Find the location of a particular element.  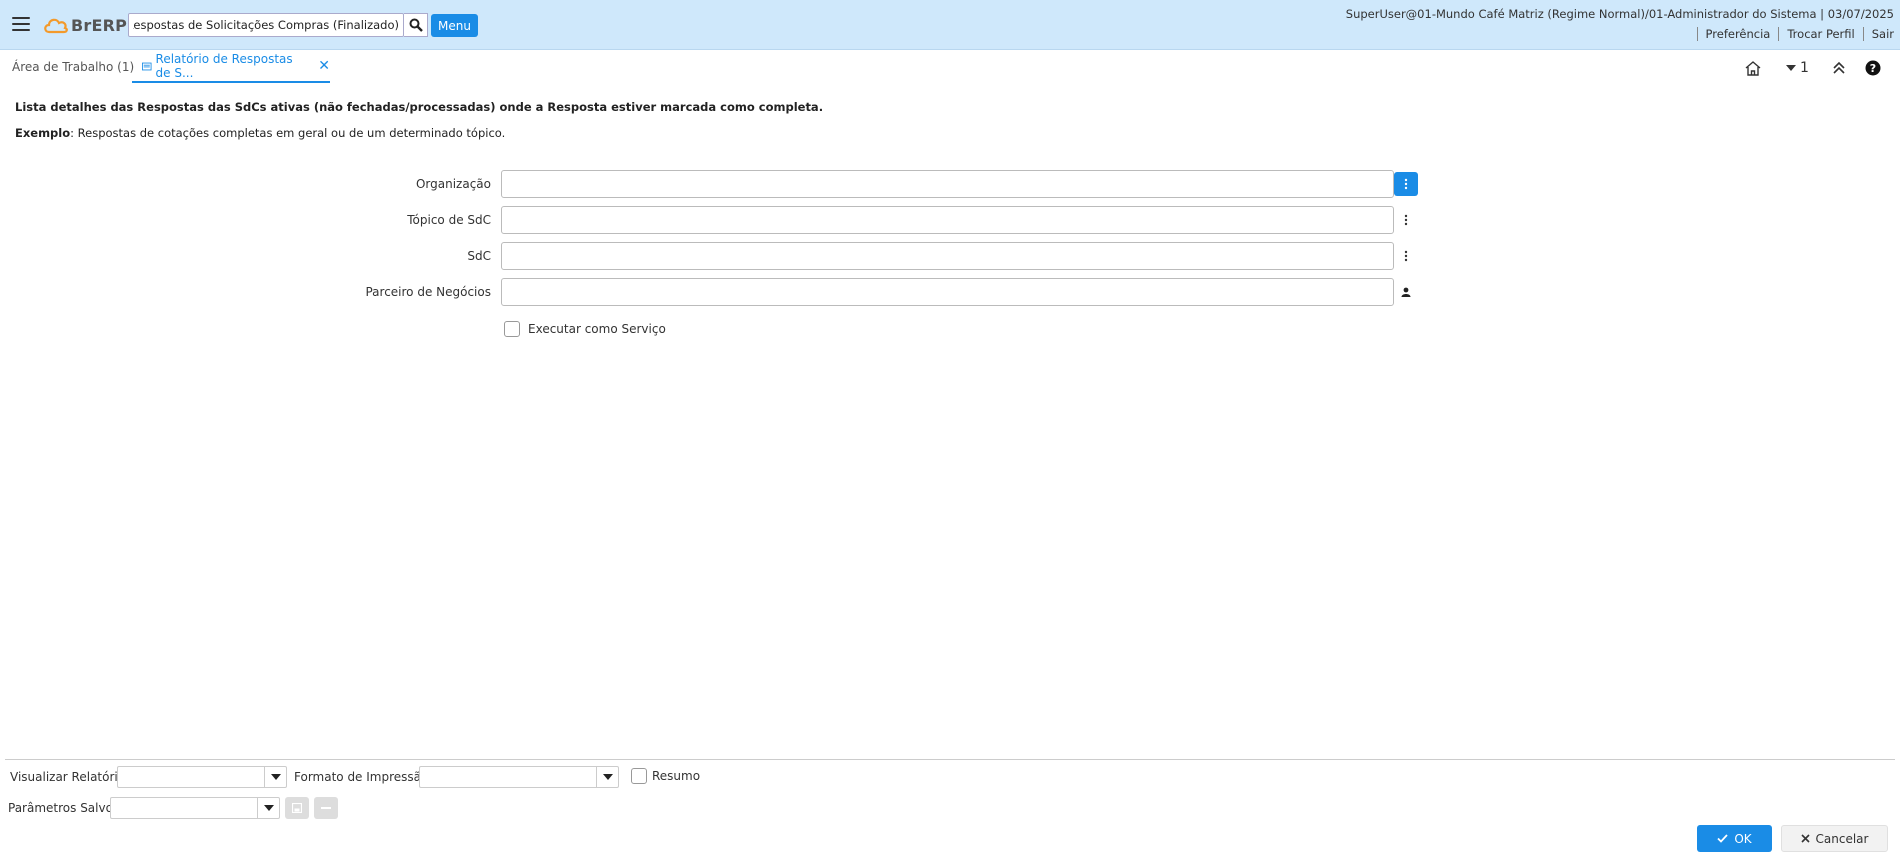

organization-more-button is located at coordinates (1406, 184).